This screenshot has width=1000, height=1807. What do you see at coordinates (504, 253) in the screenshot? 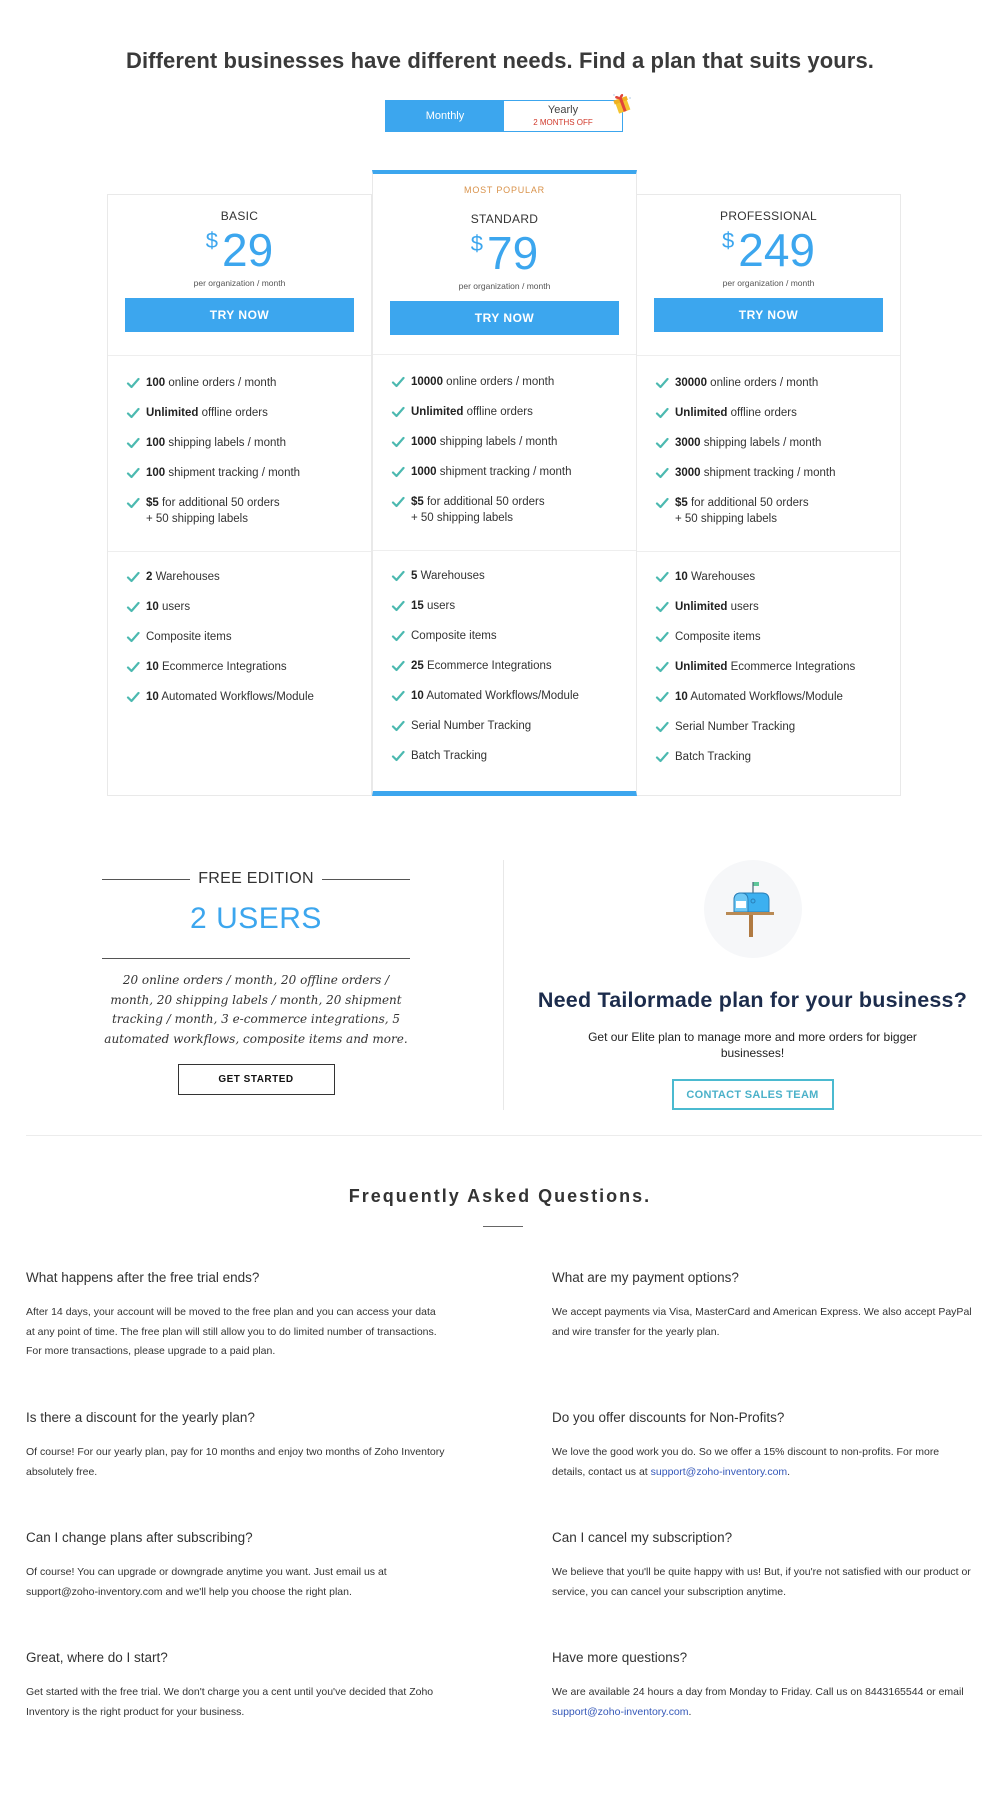
I see `plan-price: $ 79` at bounding box center [504, 253].